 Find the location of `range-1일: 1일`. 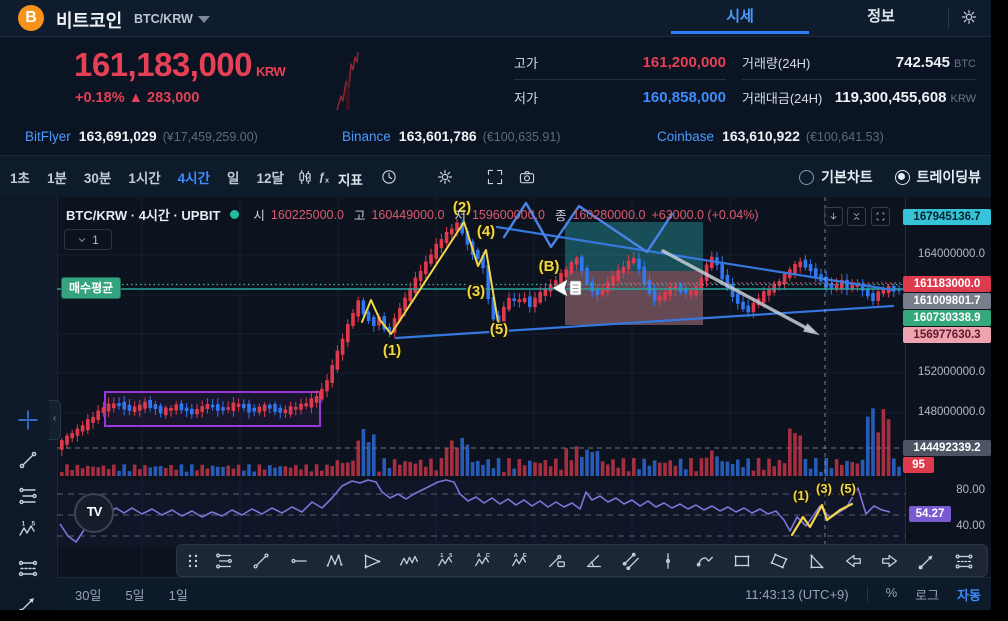

range-1일: 1일 is located at coordinates (178, 594).